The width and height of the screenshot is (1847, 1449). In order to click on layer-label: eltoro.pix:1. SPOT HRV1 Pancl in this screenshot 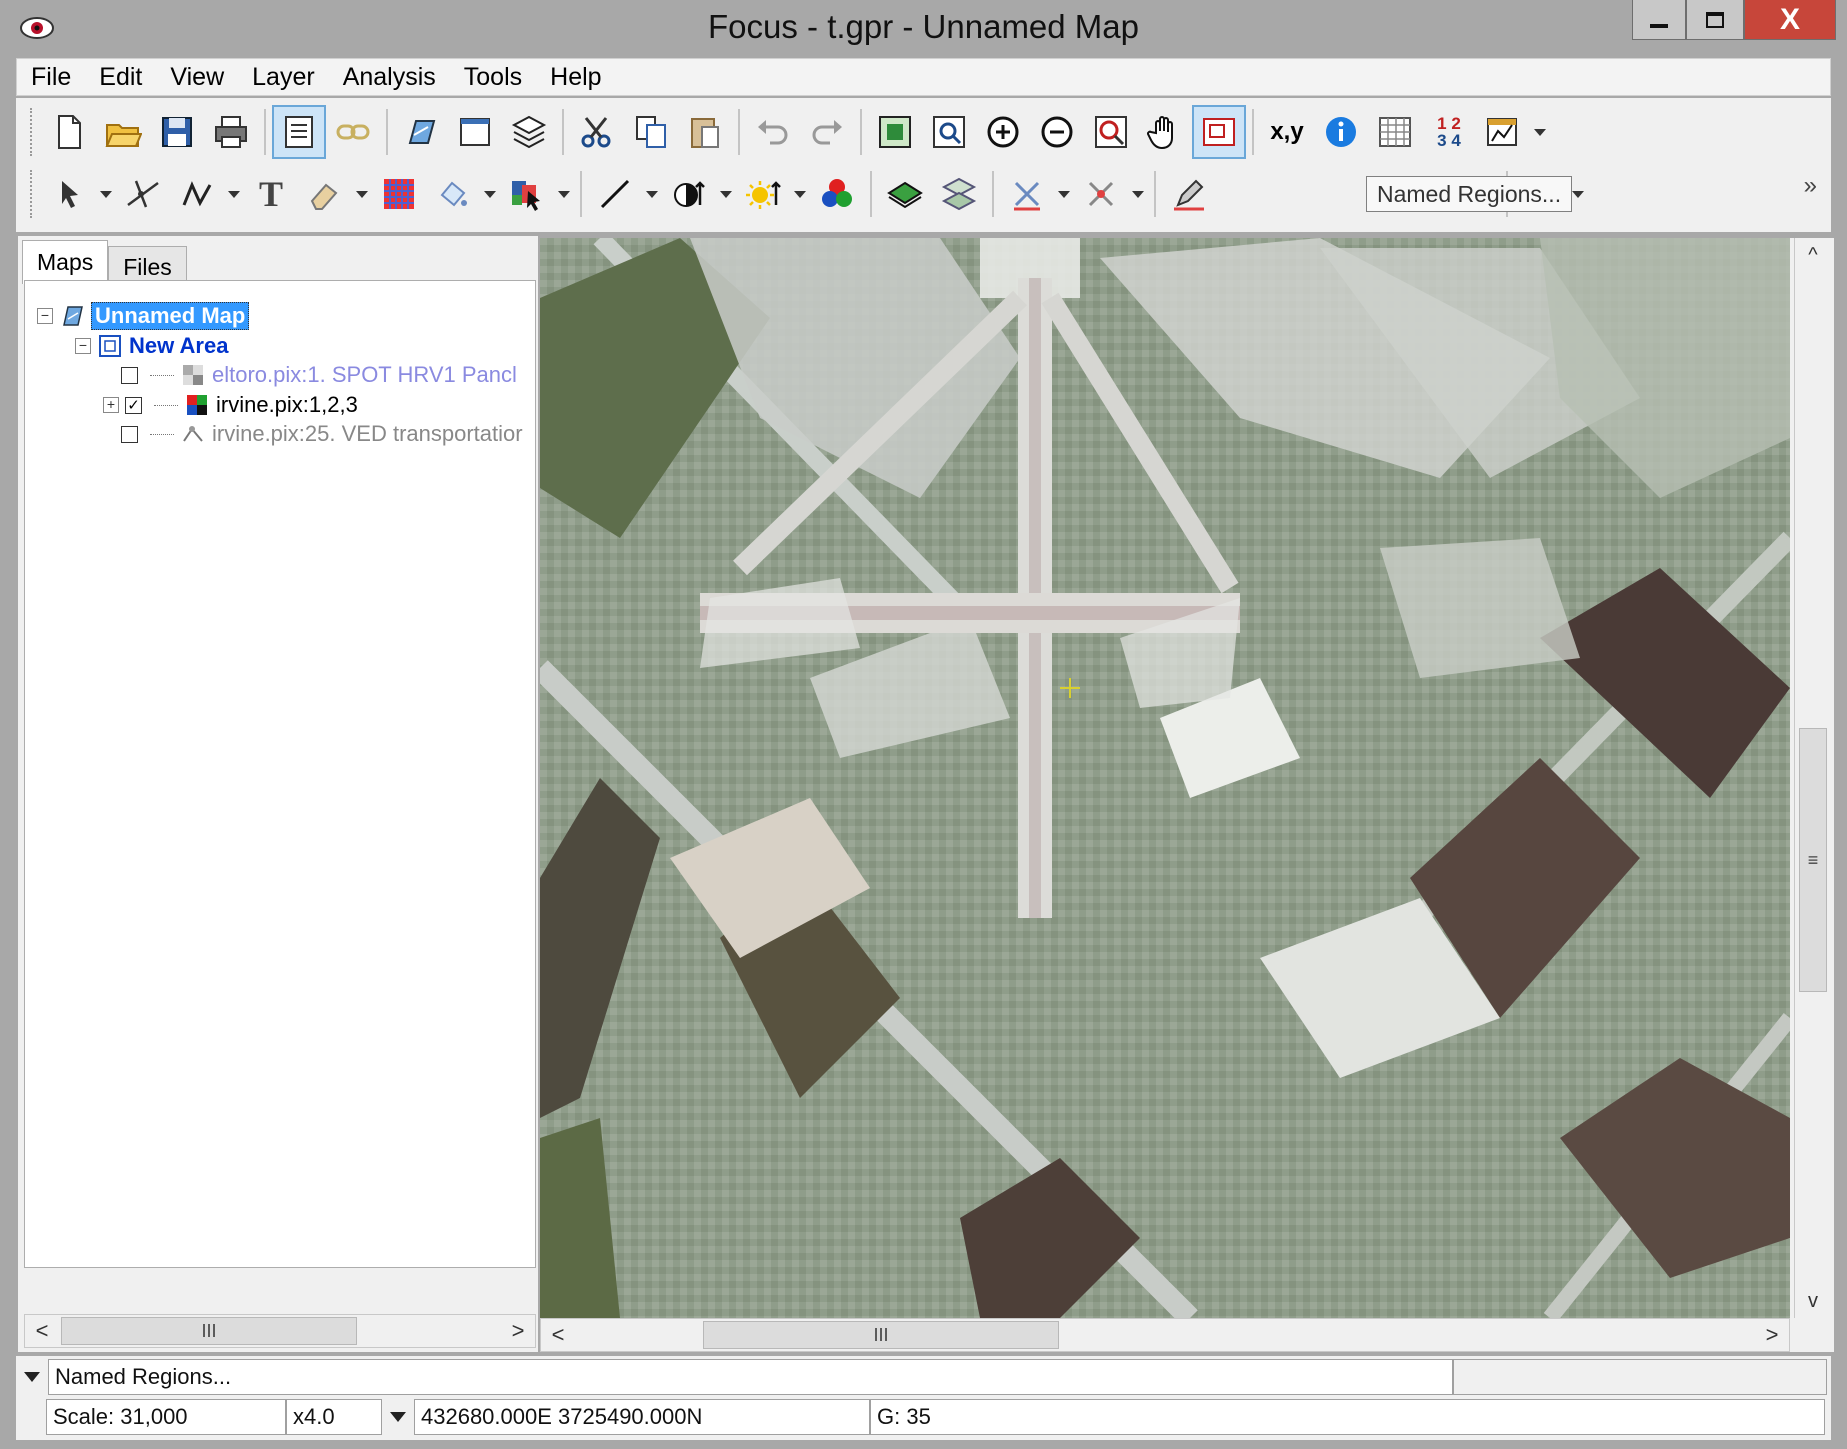, I will do `click(364, 375)`.